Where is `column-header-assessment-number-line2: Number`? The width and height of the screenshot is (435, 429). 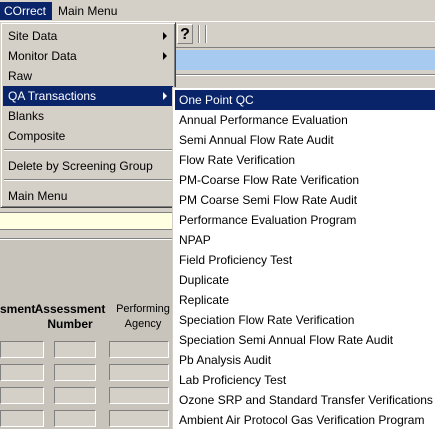
column-header-assessment-number-line2: Number is located at coordinates (70, 324).